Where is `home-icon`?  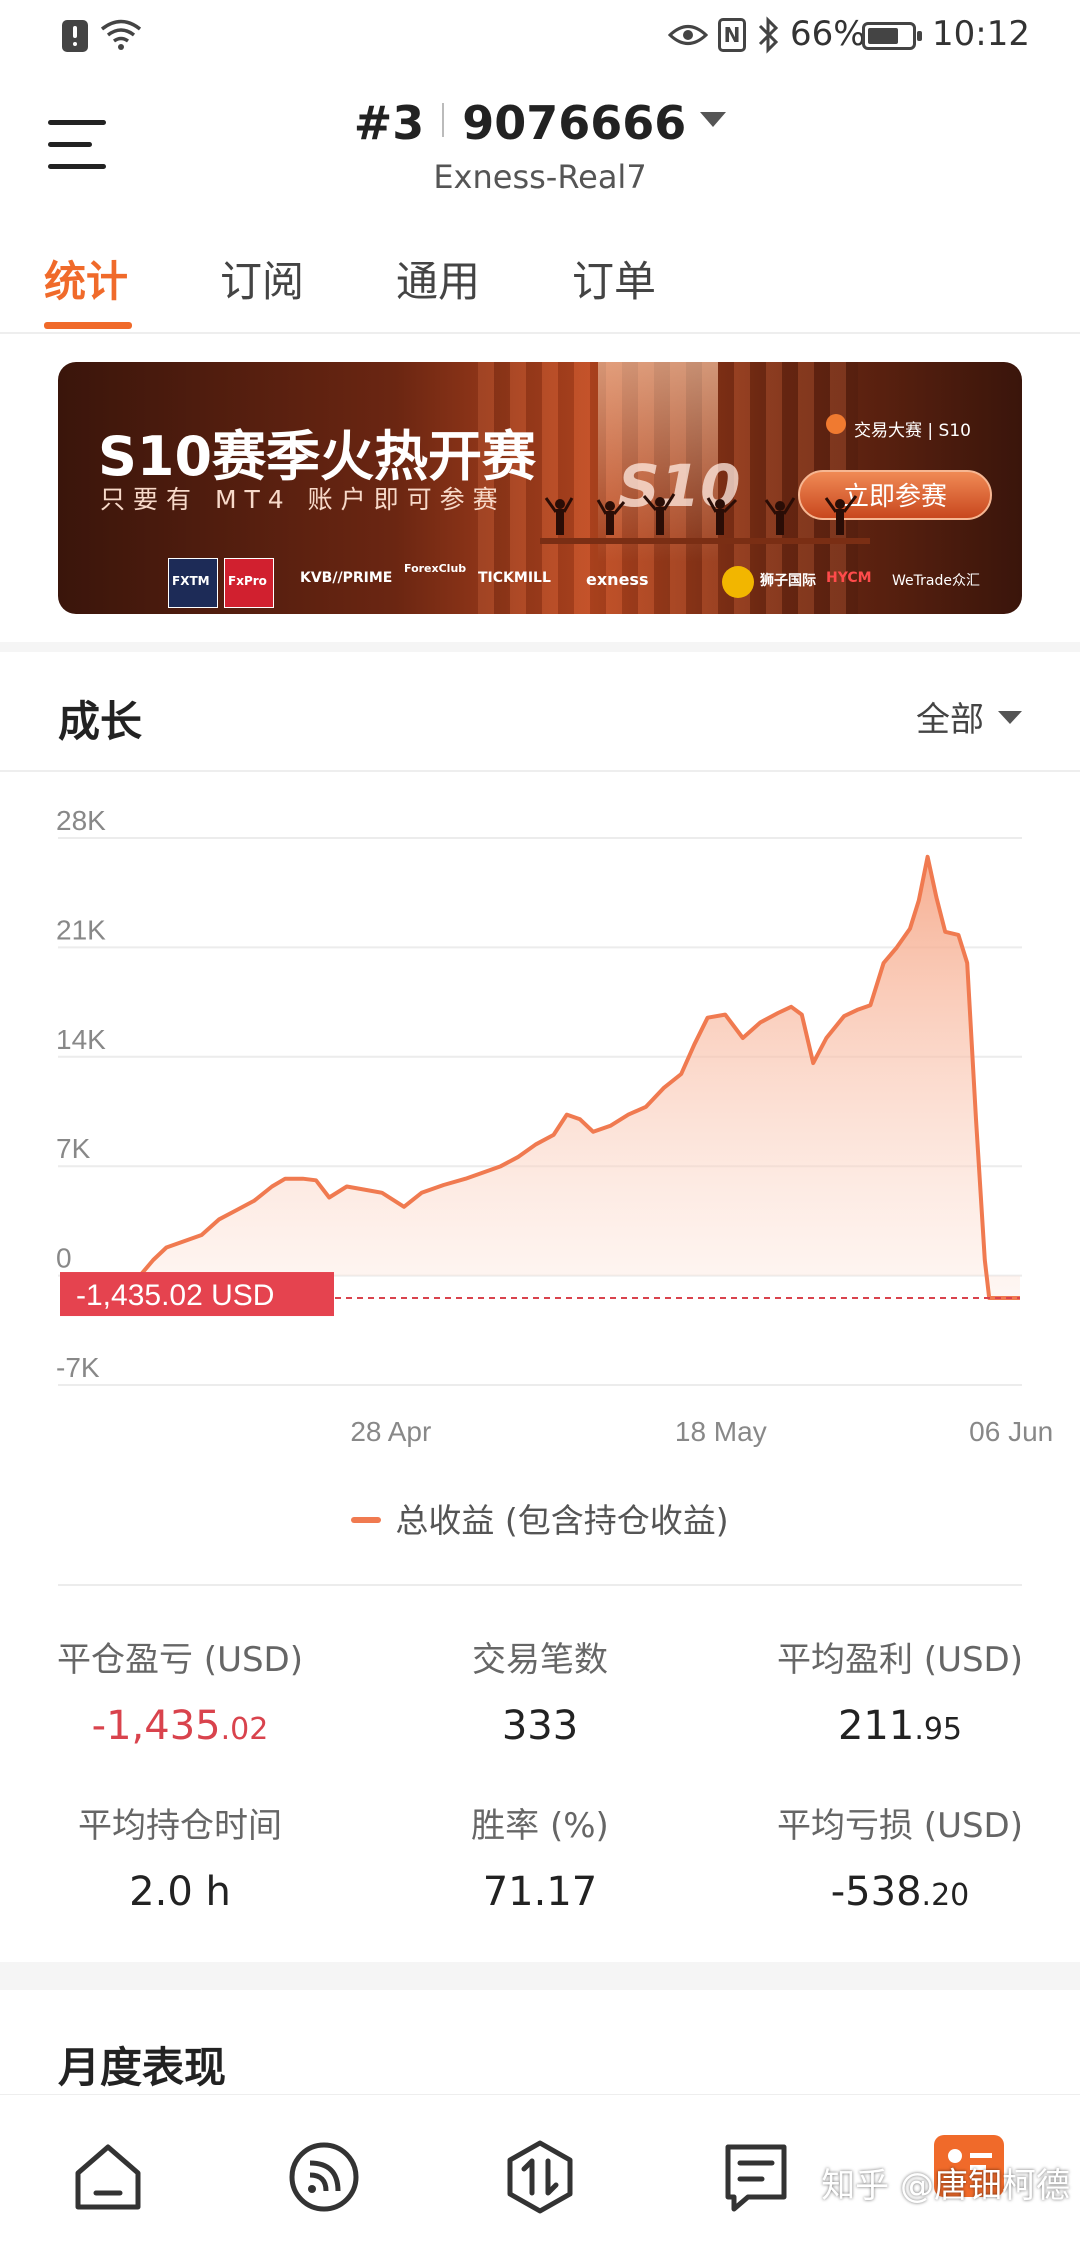 home-icon is located at coordinates (108, 2177).